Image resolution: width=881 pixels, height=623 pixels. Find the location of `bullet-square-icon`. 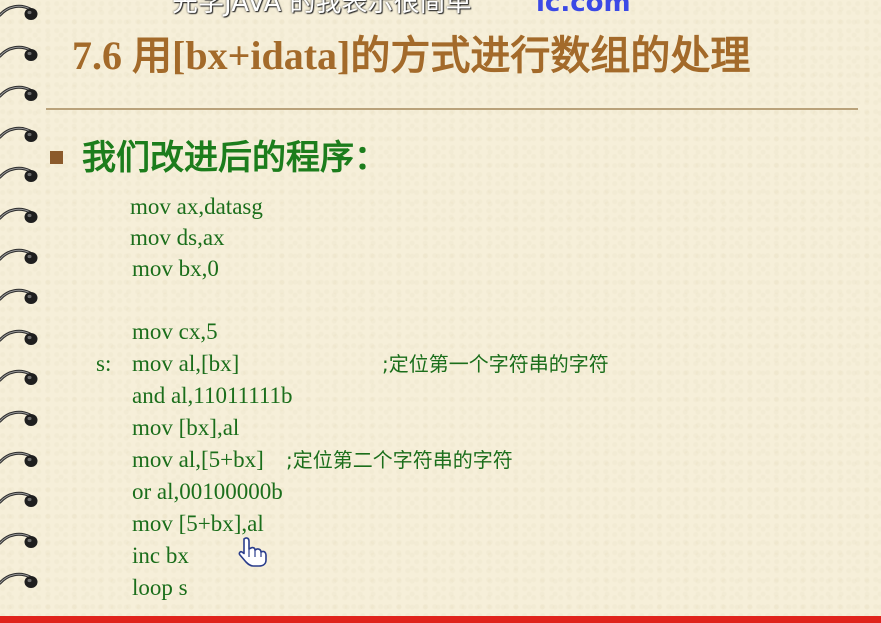

bullet-square-icon is located at coordinates (56, 157).